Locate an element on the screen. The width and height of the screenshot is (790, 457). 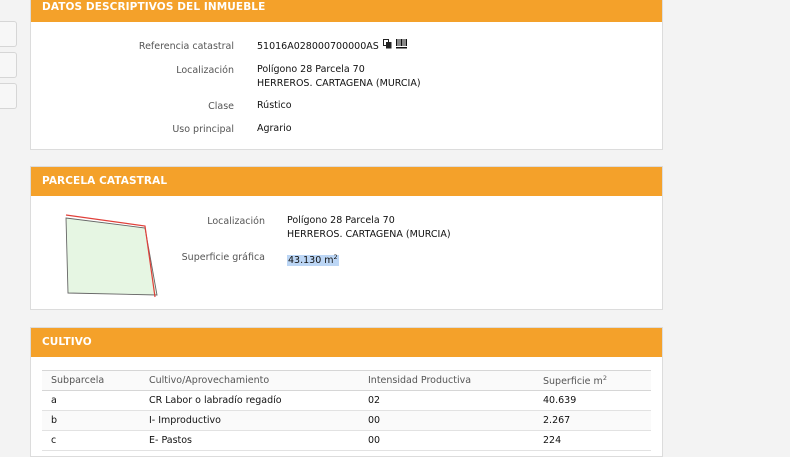
cell-subparcela: c is located at coordinates (91, 440).